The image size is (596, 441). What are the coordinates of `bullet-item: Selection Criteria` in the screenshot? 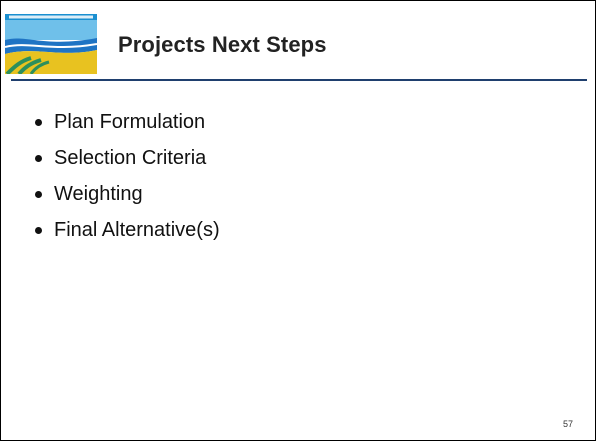 It's located at (127, 158).